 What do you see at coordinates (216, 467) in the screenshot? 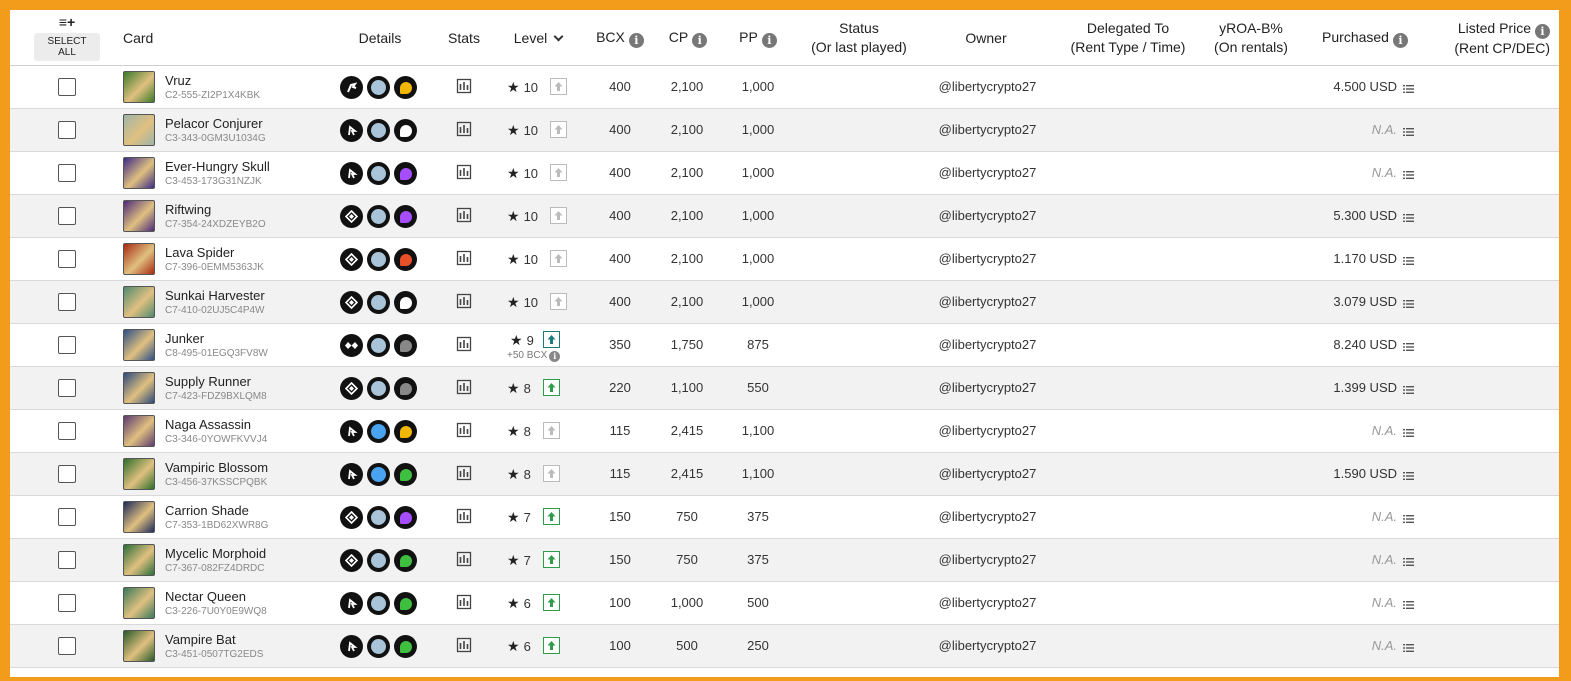
I see `card-name: Vampiric Blossom` at bounding box center [216, 467].